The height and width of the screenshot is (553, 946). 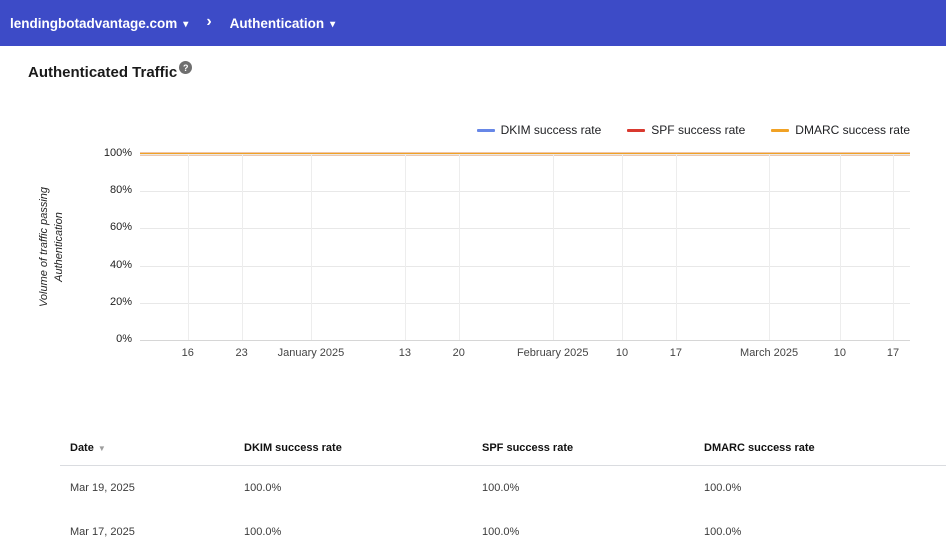 I want to click on x-tick-label: 23, so click(x=241, y=353).